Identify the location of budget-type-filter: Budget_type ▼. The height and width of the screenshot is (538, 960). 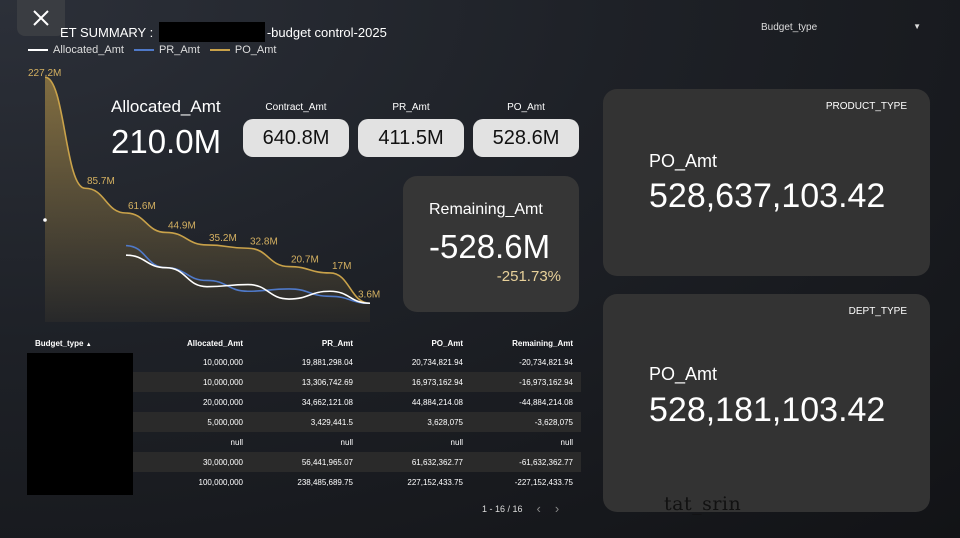
(841, 27).